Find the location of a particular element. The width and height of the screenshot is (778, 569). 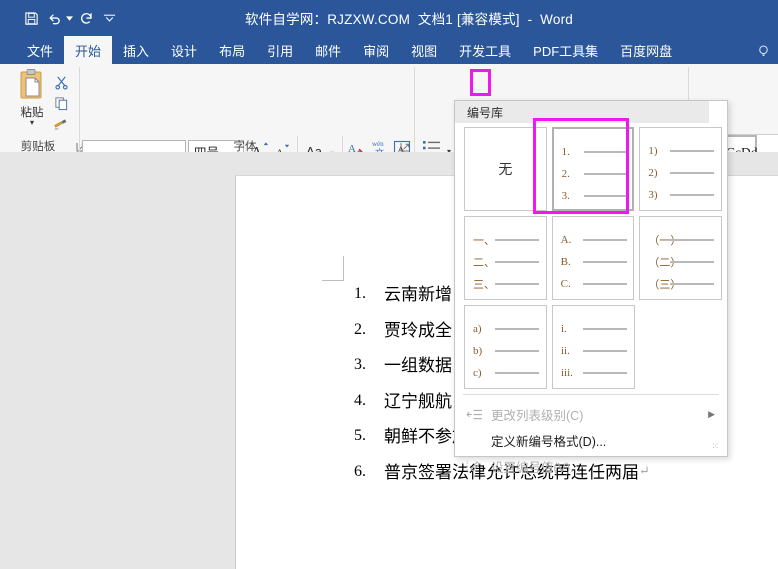

gallery-marker: 2) is located at coordinates (653, 173).